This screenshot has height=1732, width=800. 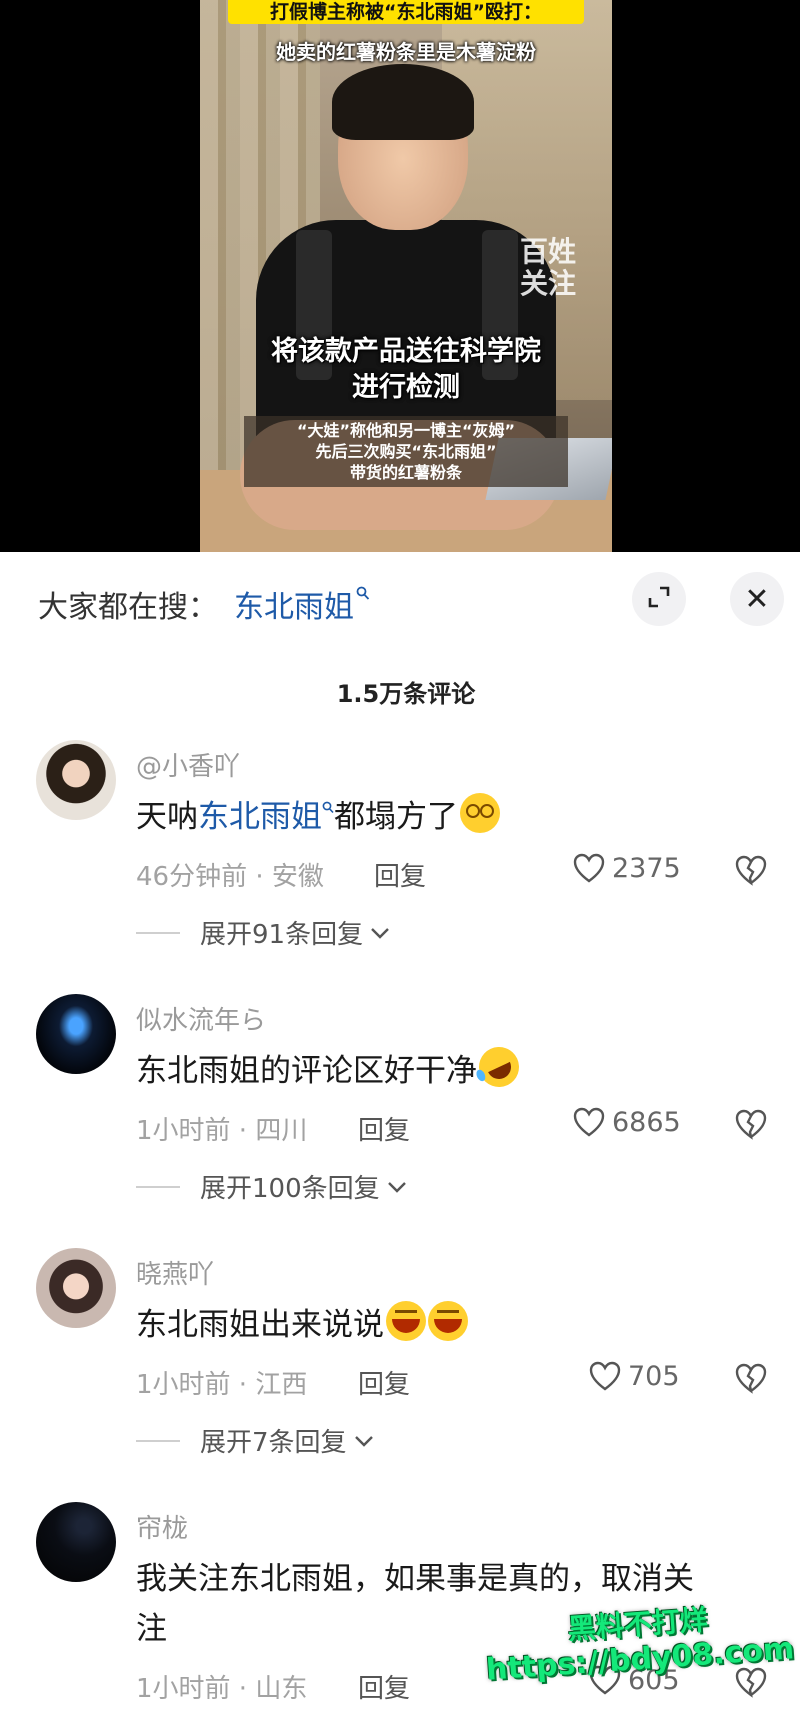 I want to click on comment-text: 天呐东北雨姐 都塌方了, so click(x=446, y=819).